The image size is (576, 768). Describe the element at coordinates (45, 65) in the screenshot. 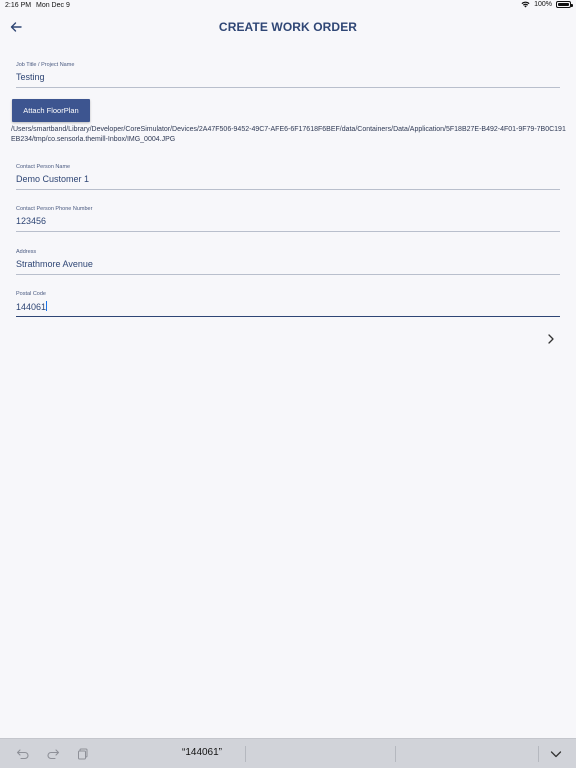

I see `job-title-label: Job Title / Project Name` at that location.